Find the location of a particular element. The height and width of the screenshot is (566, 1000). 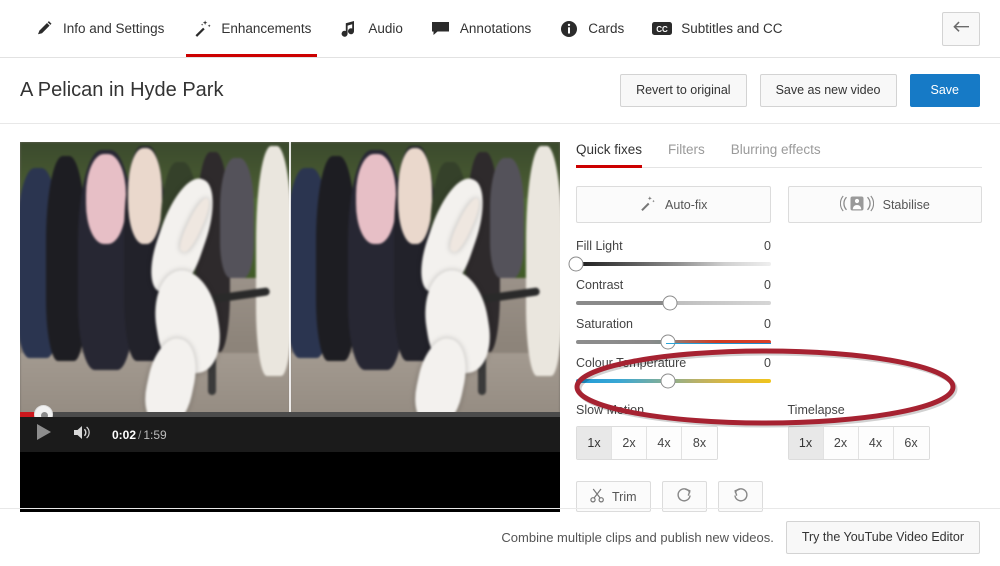

slow-motion-8x: 8x is located at coordinates (699, 443).